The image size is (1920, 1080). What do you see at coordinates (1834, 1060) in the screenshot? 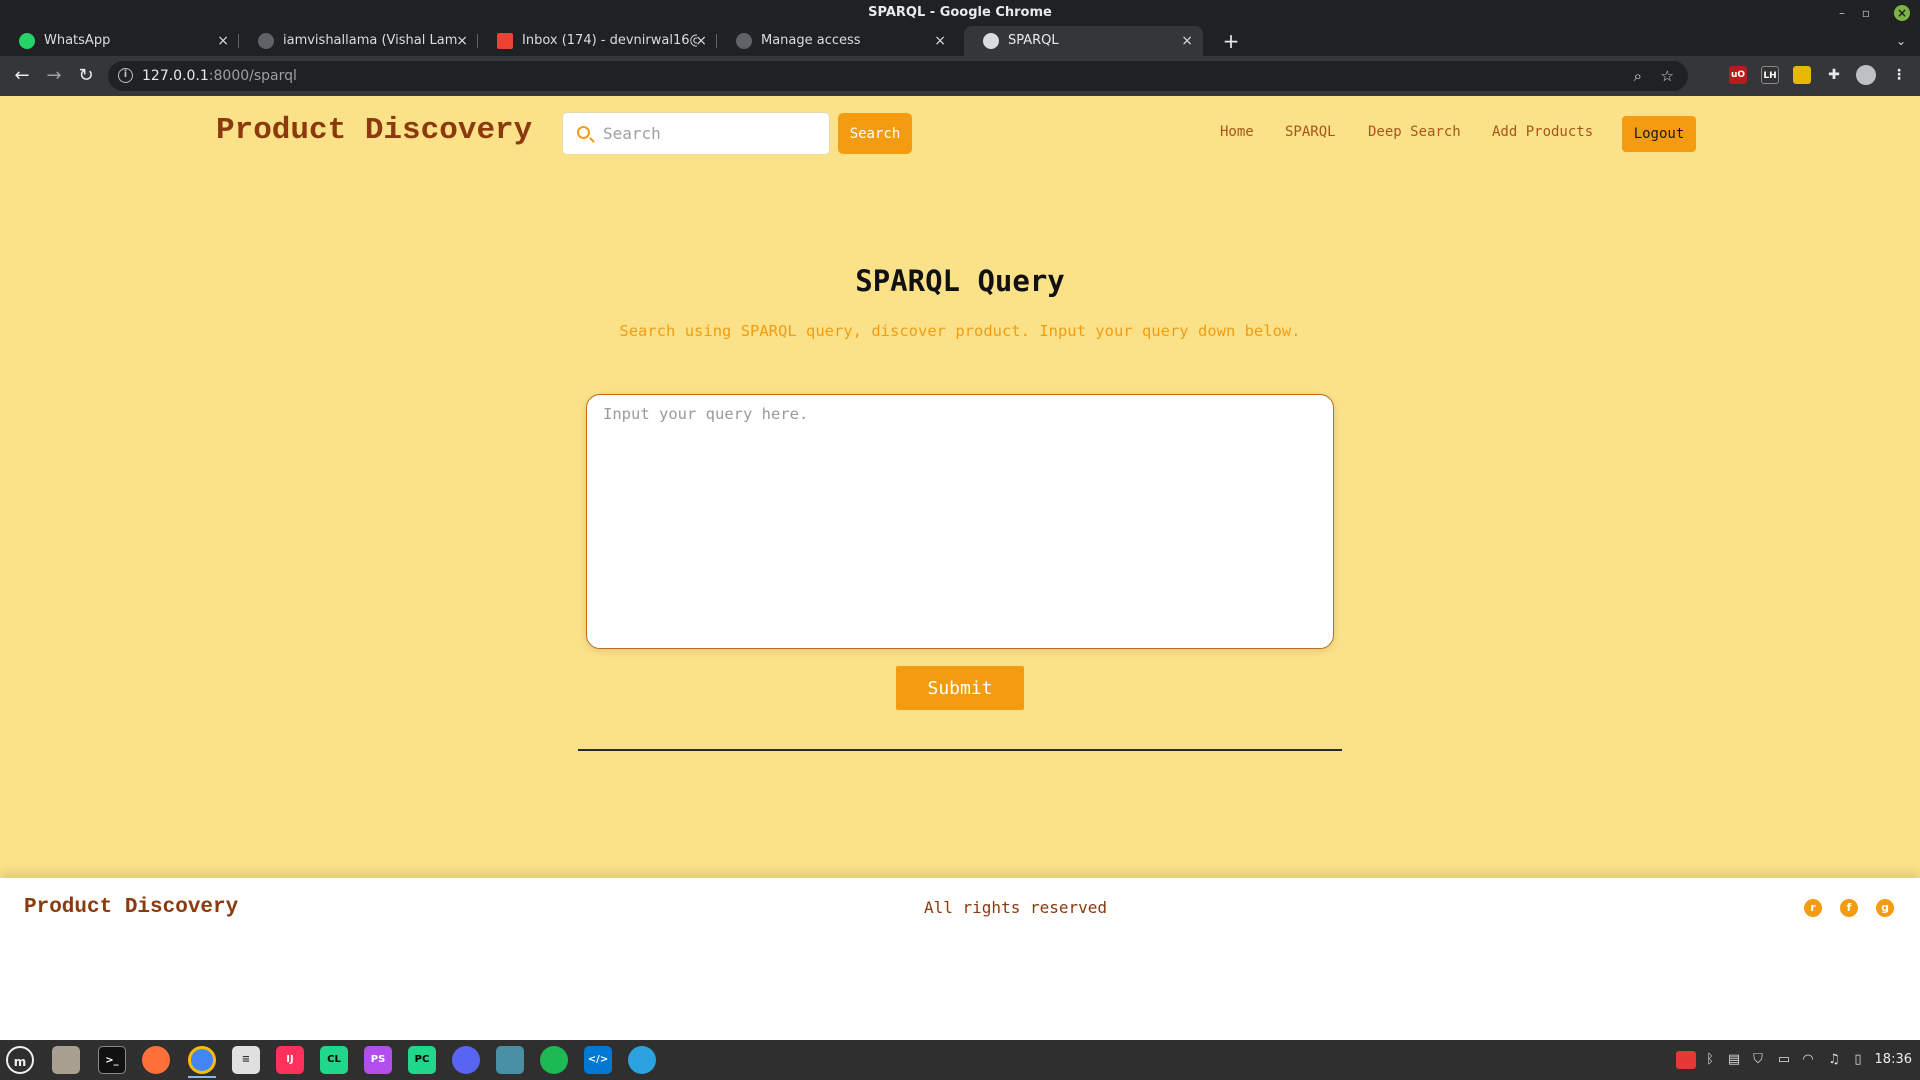
I see `music-icon: ♫` at bounding box center [1834, 1060].